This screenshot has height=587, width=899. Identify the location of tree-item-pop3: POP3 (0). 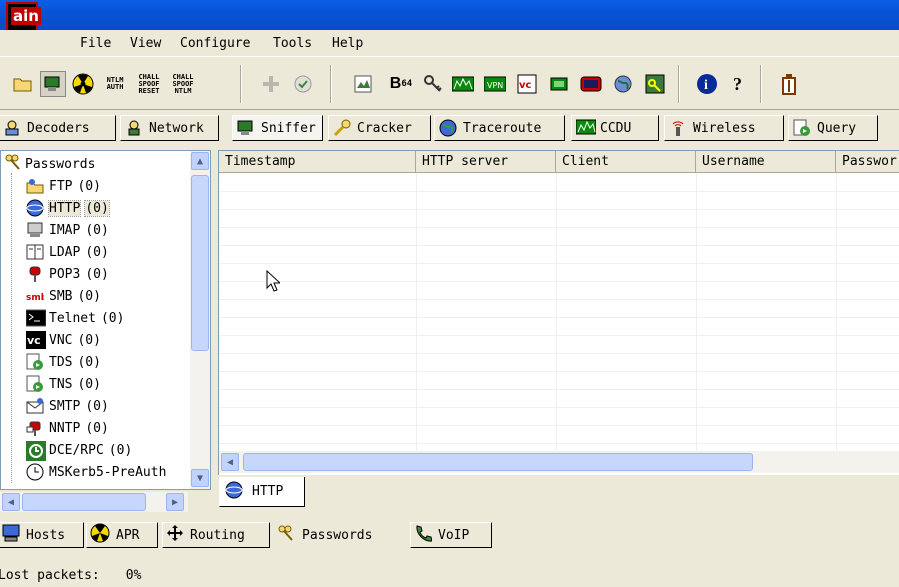
(67, 274).